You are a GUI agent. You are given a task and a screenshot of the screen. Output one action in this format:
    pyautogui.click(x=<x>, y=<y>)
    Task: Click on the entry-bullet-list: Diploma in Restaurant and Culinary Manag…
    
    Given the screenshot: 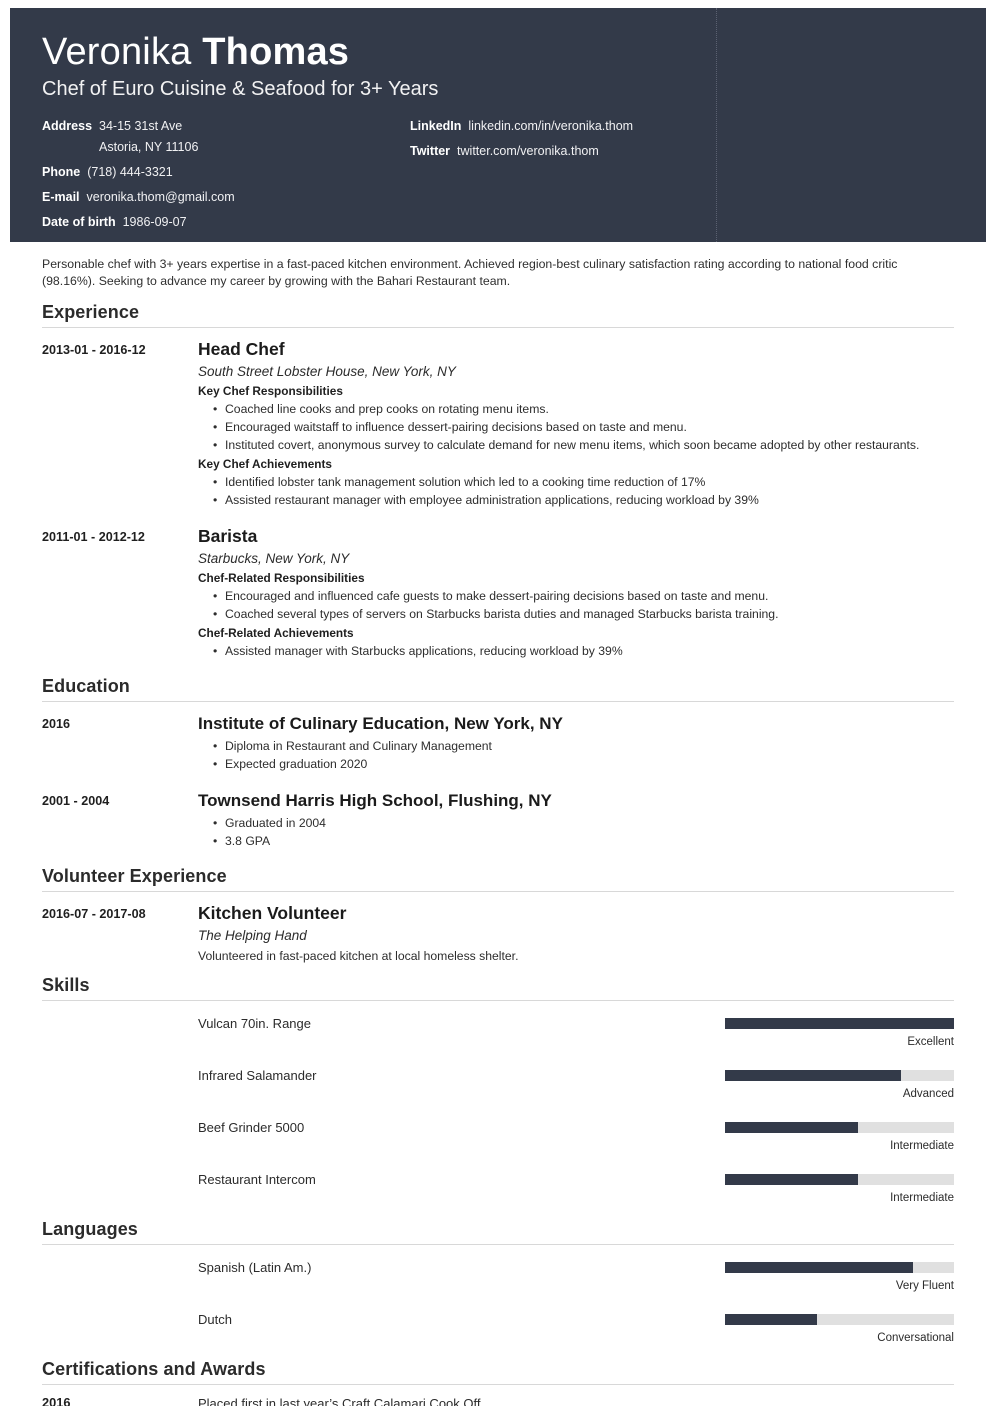 What is the action you would take?
    pyautogui.click(x=576, y=755)
    